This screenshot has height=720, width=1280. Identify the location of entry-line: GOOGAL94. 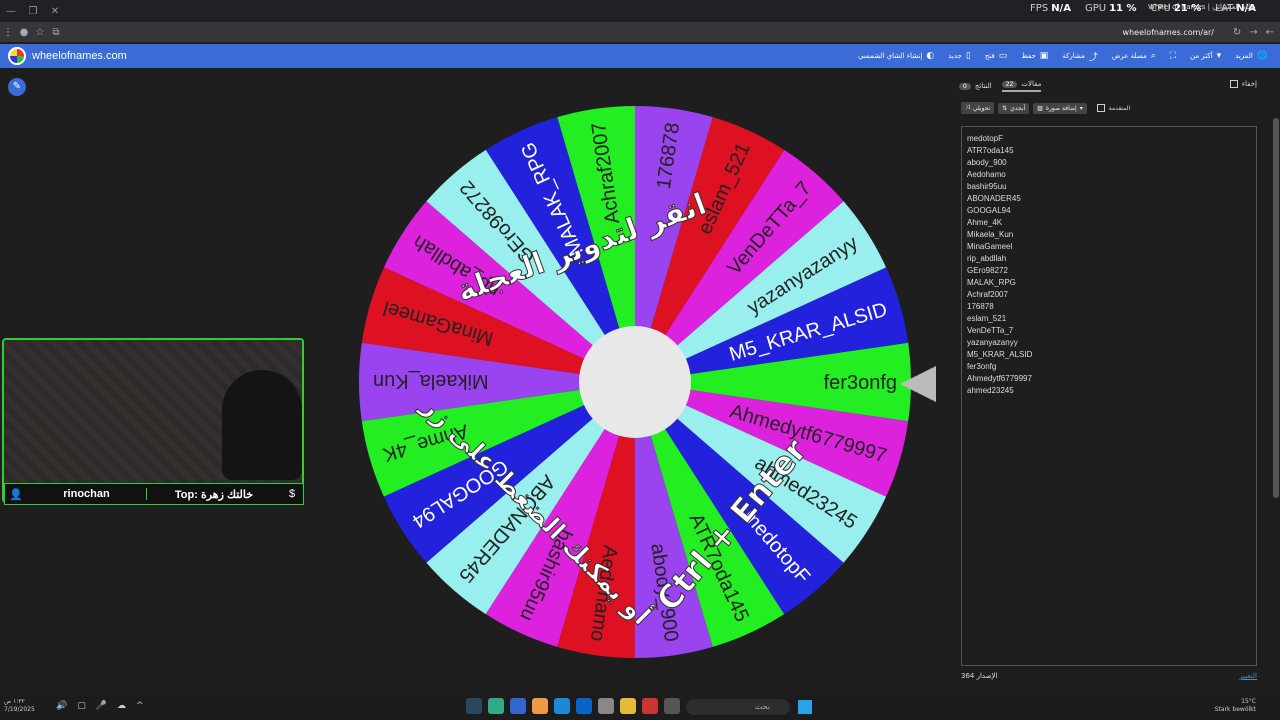
(989, 210).